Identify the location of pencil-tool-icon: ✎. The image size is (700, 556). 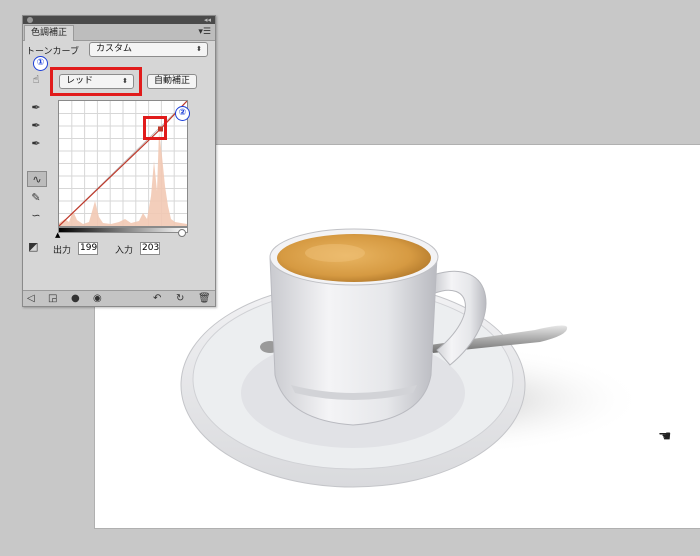
(36, 198).